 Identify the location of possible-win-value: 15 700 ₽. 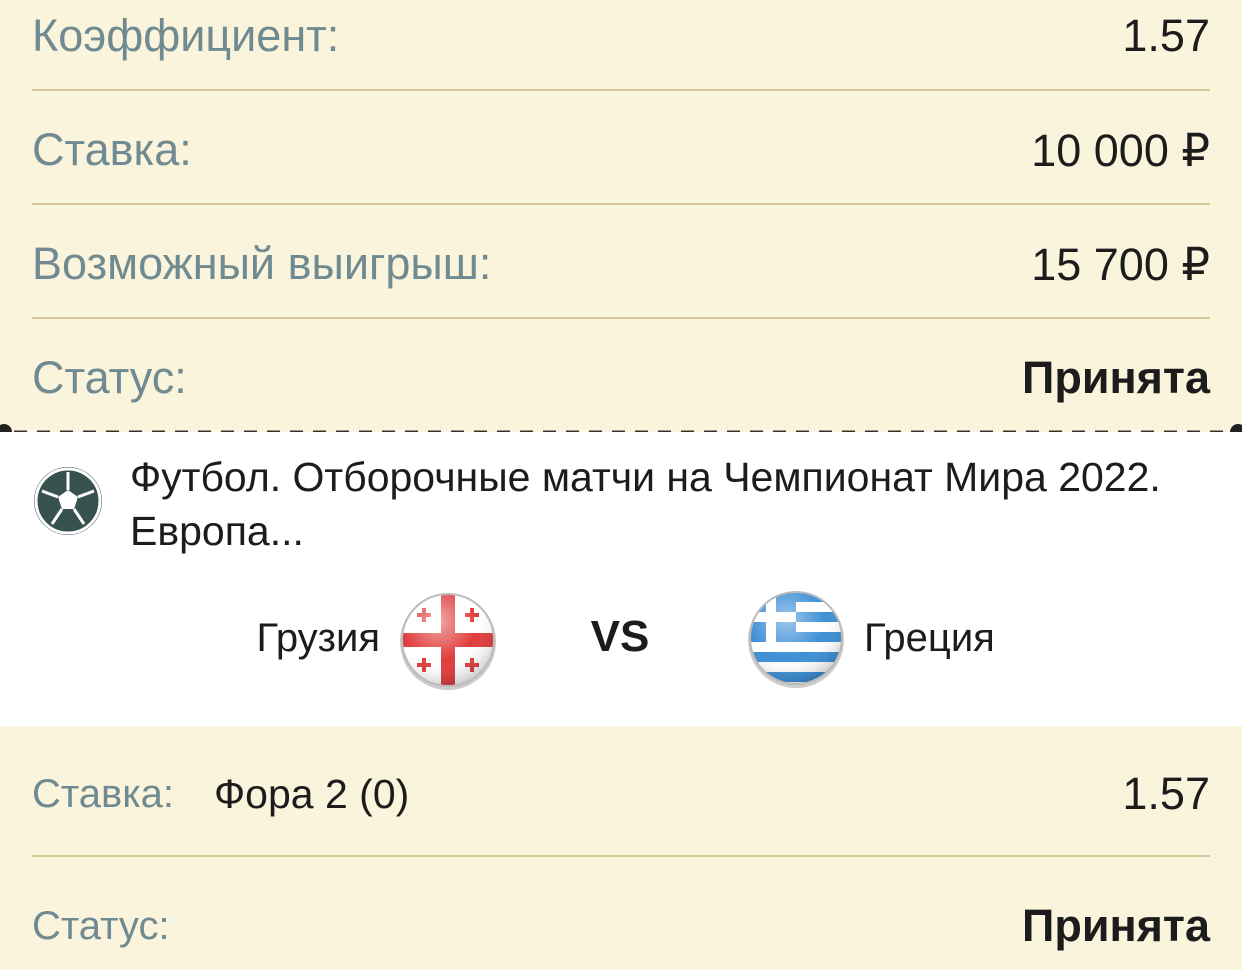
(1120, 264).